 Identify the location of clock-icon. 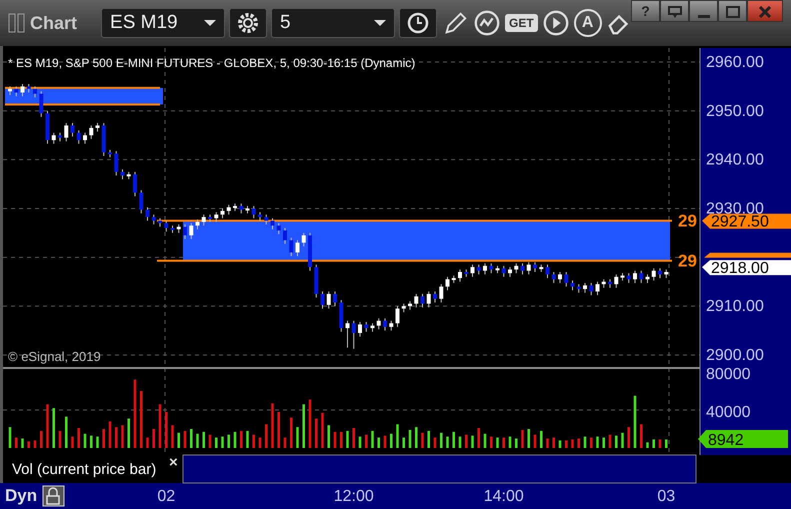
(418, 23).